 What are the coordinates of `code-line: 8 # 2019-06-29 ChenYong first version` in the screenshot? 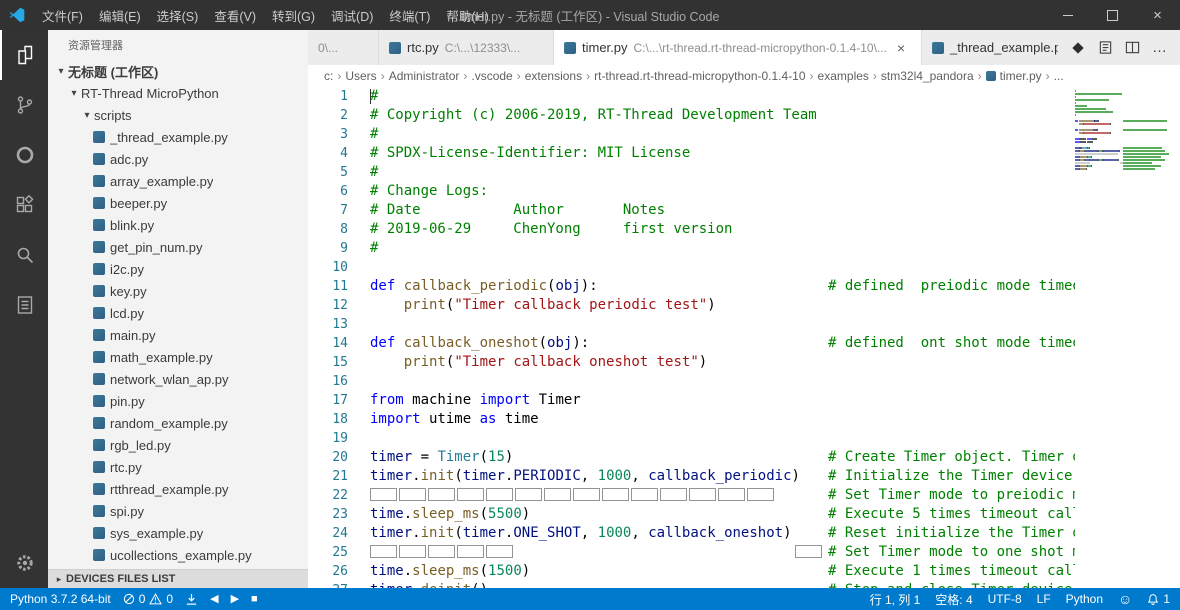 It's located at (691, 229).